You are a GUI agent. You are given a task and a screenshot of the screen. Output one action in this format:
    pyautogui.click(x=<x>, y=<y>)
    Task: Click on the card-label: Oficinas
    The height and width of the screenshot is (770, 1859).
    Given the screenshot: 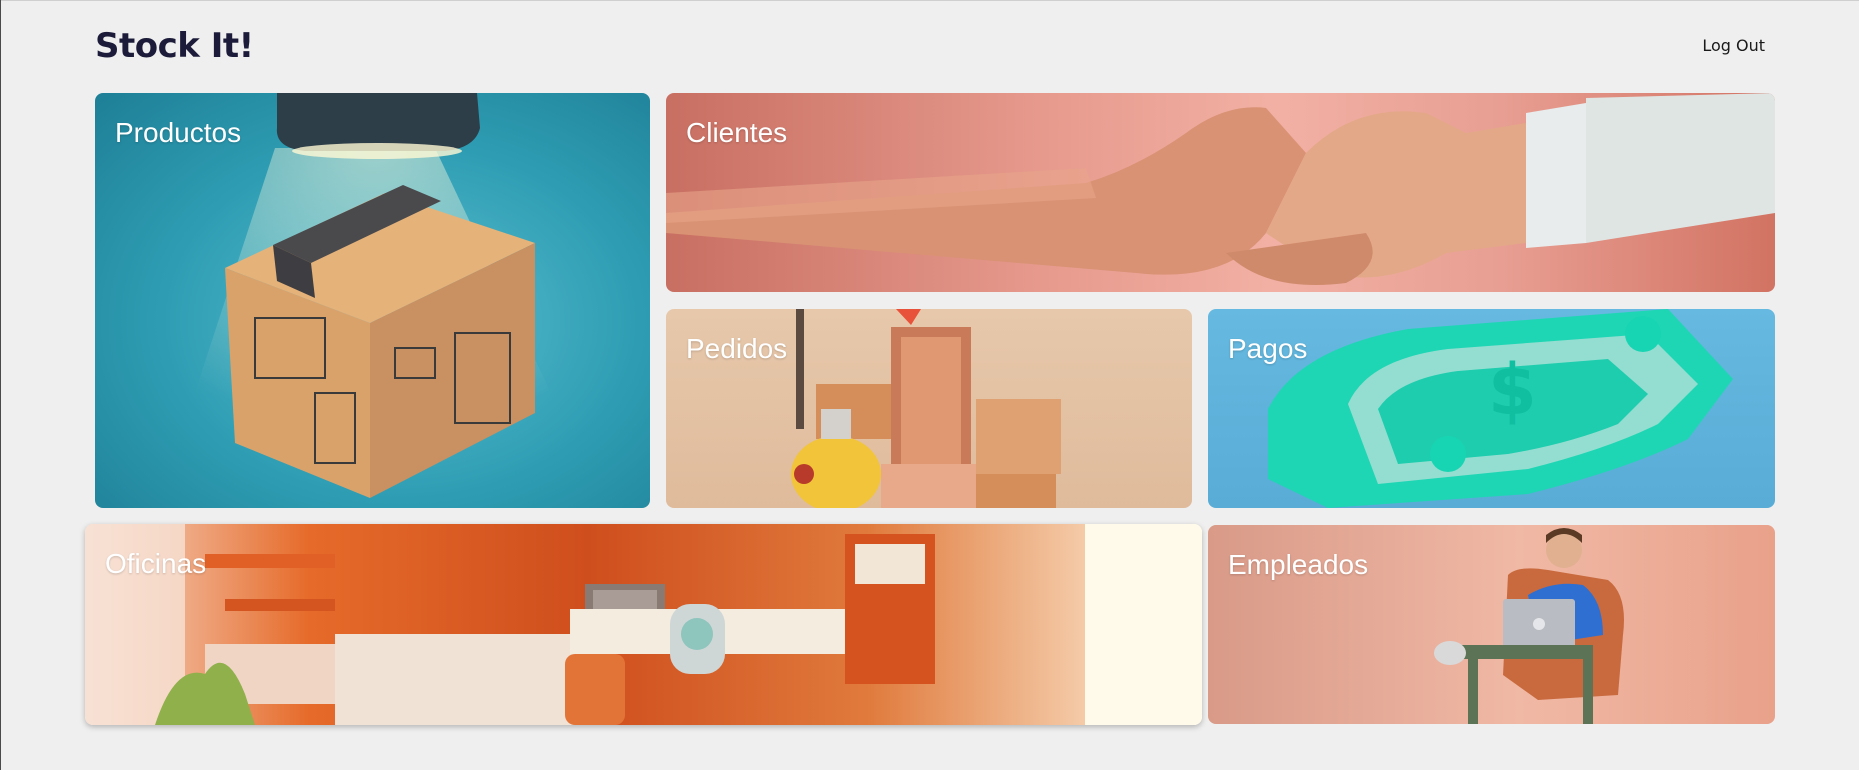 What is the action you would take?
    pyautogui.click(x=156, y=563)
    